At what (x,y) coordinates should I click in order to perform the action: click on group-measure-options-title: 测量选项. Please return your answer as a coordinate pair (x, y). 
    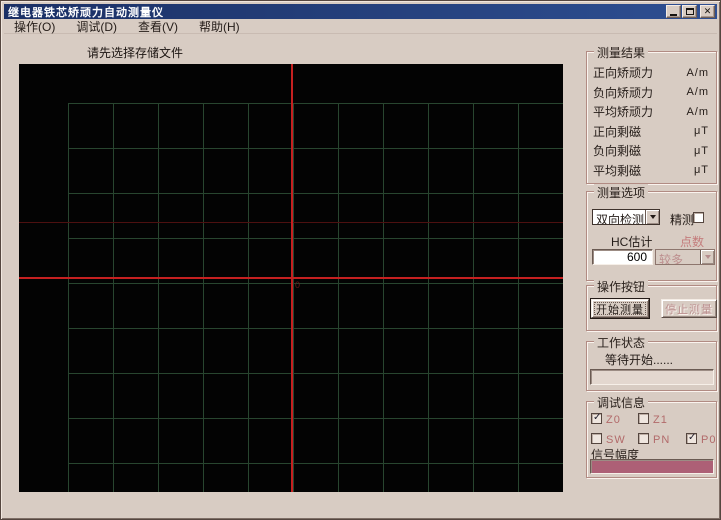
    Looking at the image, I should click on (621, 192).